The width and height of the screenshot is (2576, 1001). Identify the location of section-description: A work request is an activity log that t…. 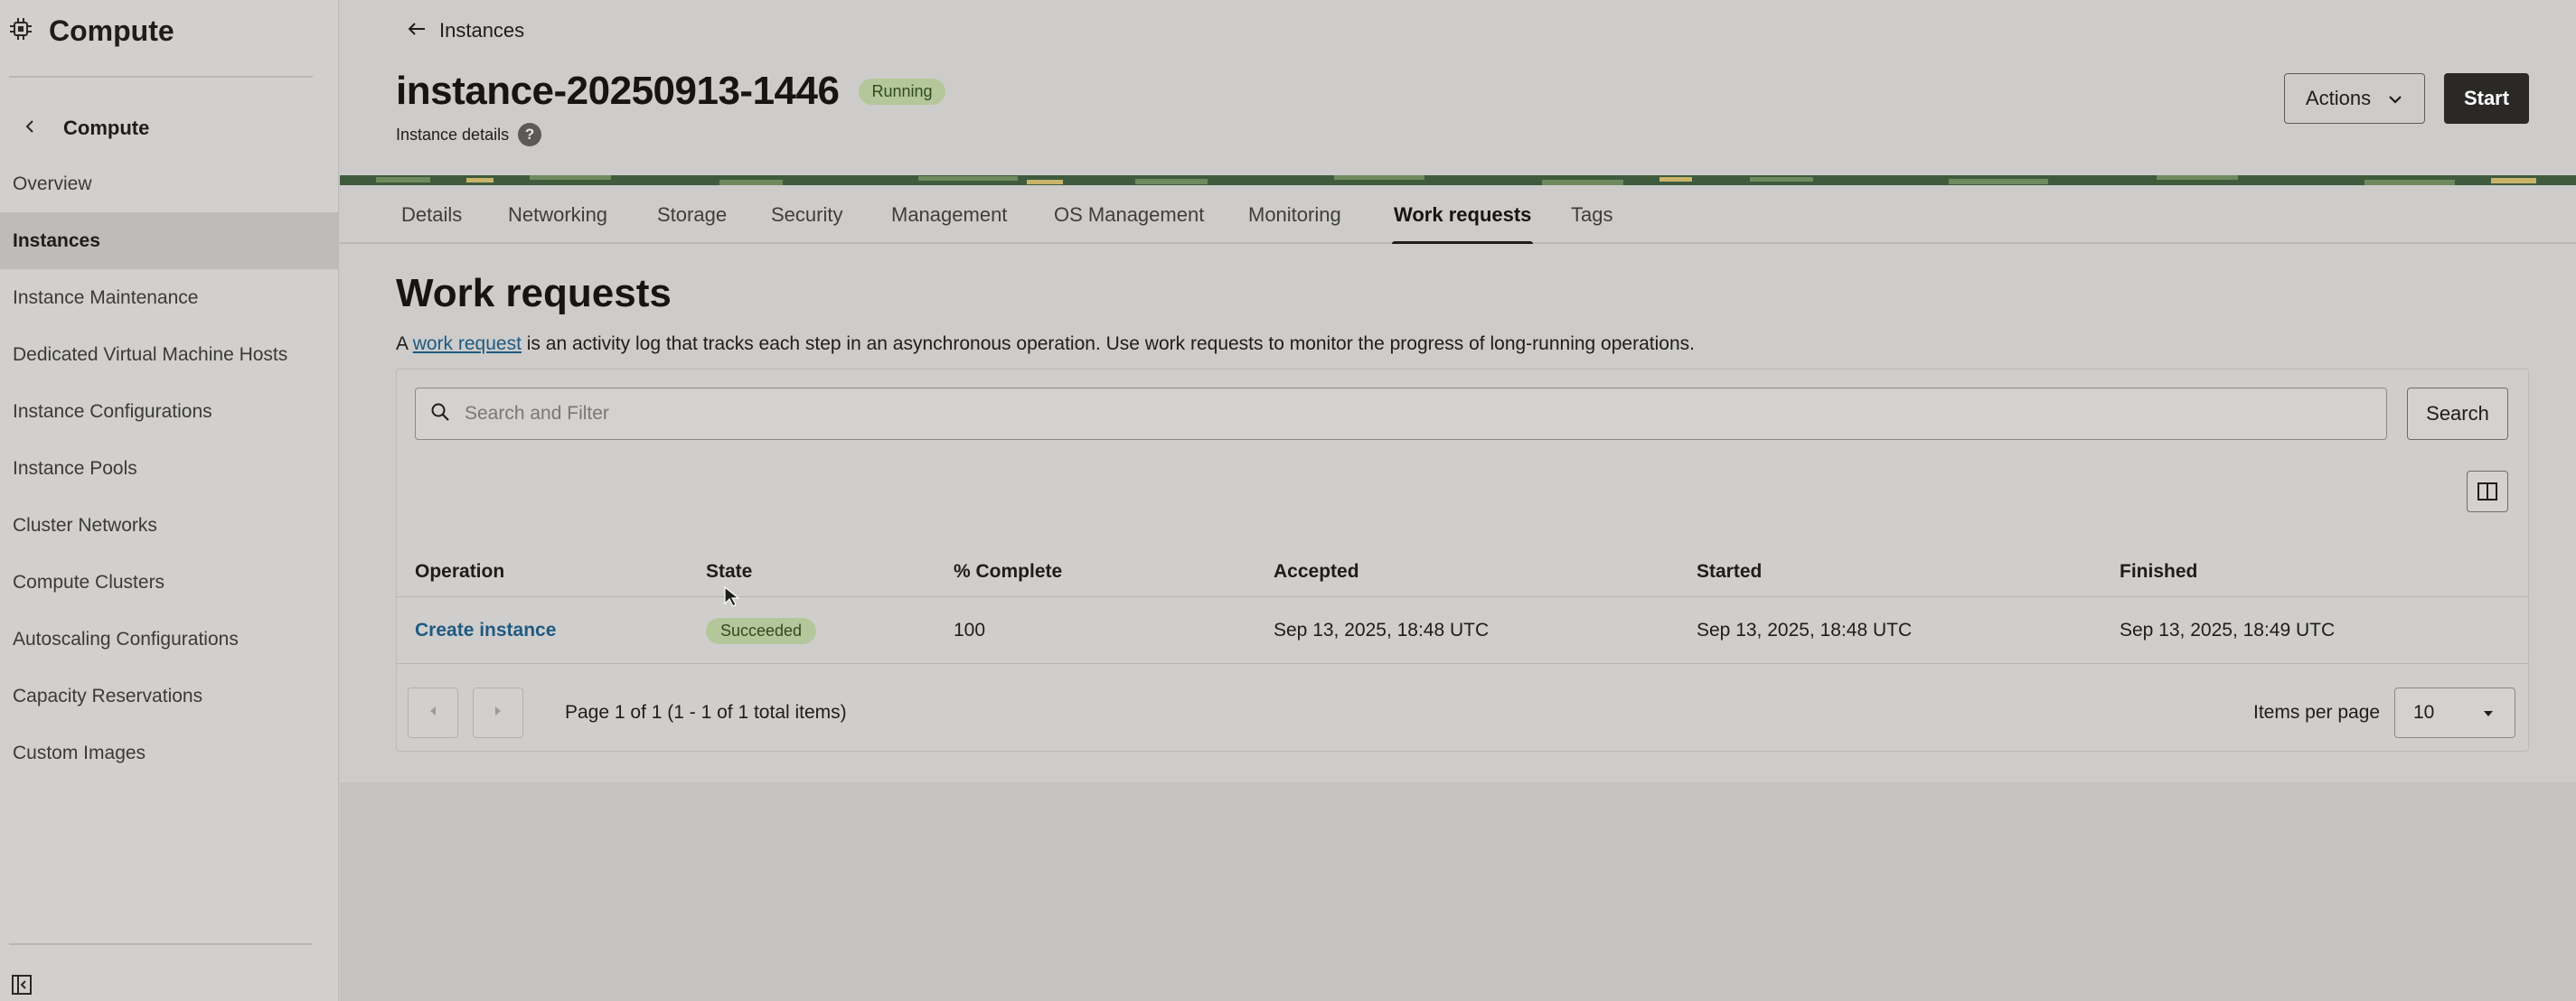
(1045, 344).